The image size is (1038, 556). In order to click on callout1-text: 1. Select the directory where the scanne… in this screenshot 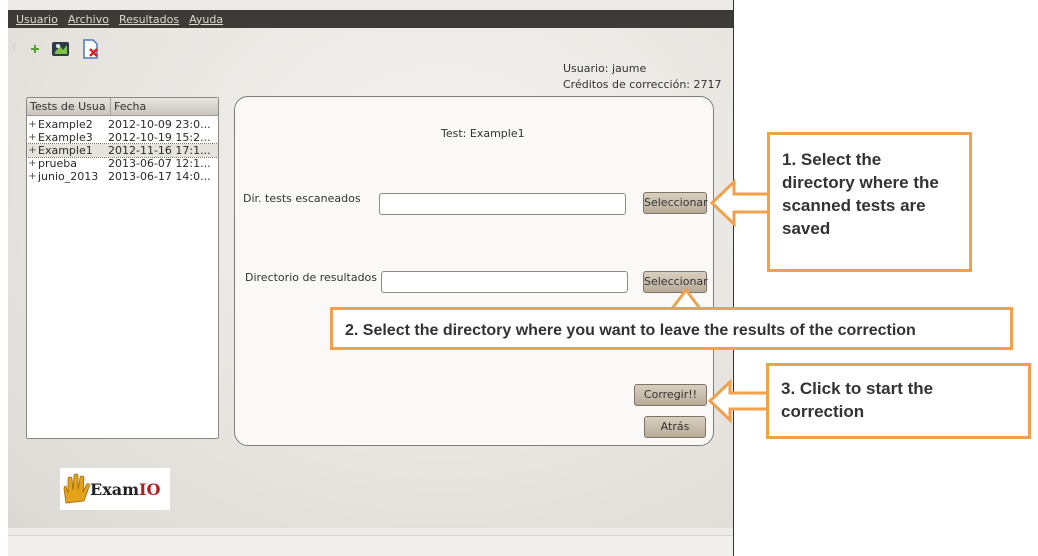, I will do `click(860, 194)`.